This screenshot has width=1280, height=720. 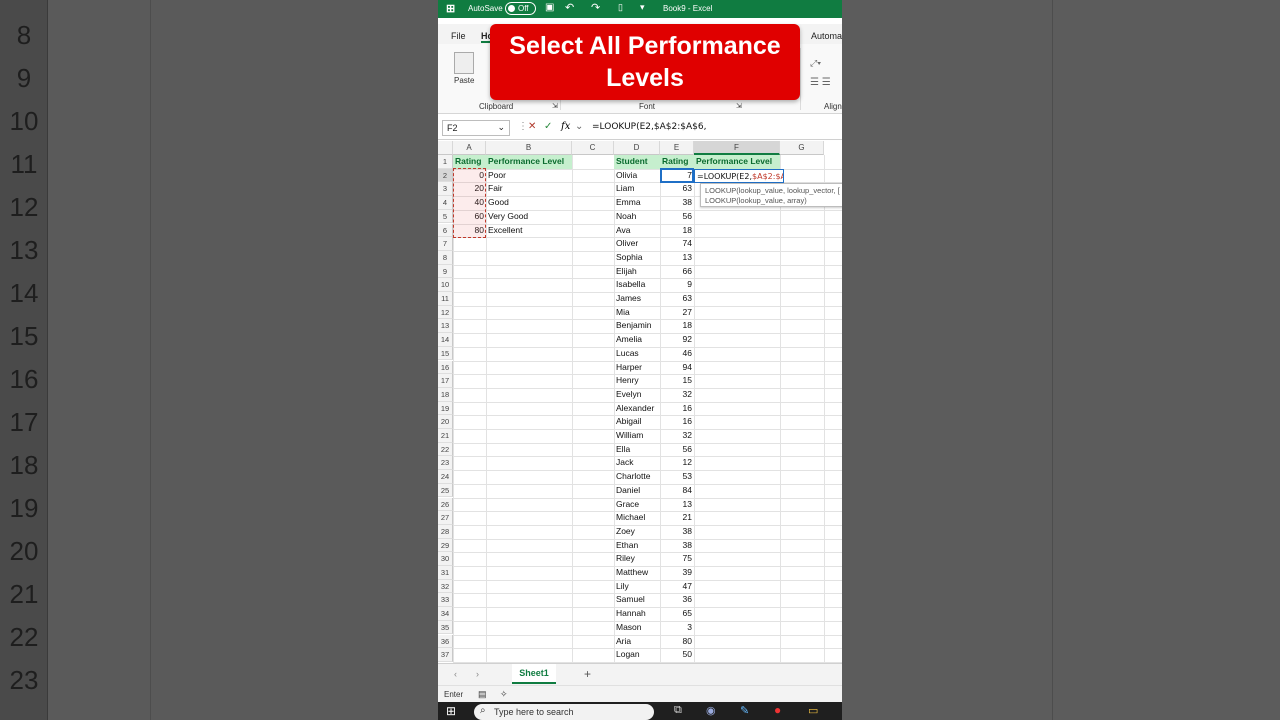 I want to click on student-name-cell: Benjamin, so click(x=637, y=326).